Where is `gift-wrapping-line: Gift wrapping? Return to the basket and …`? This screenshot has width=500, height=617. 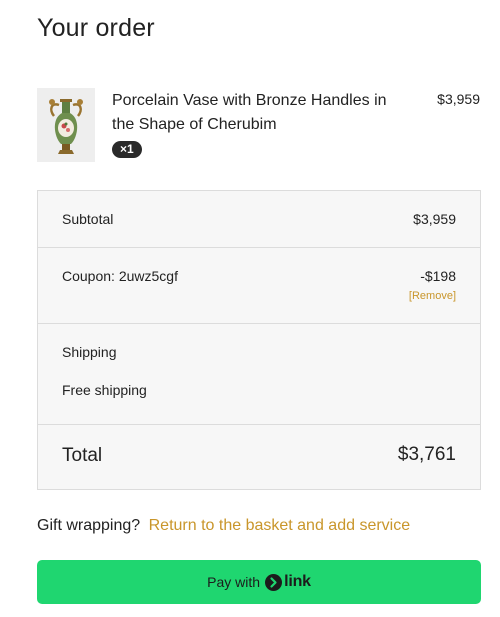 gift-wrapping-line: Gift wrapping? Return to the basket and … is located at coordinates (223, 526).